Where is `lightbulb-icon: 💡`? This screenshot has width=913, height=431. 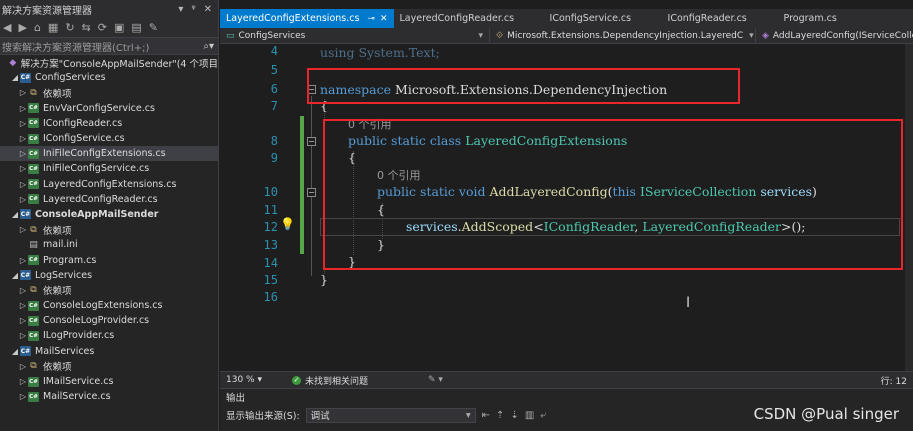
lightbulb-icon: 💡 is located at coordinates (287, 224).